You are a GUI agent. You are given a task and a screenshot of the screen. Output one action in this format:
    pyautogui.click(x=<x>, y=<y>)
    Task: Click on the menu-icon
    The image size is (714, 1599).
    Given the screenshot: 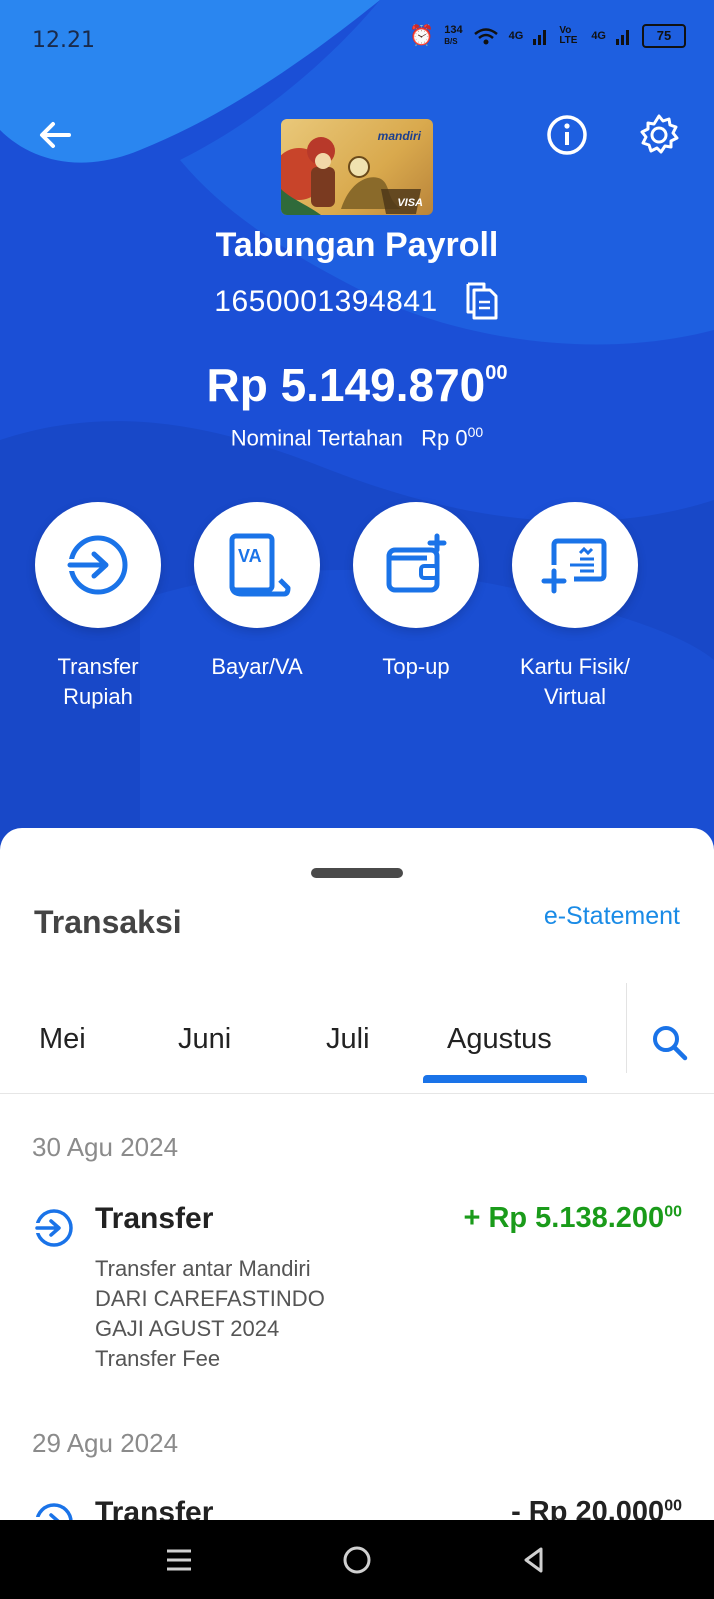 What is the action you would take?
    pyautogui.click(x=179, y=1560)
    